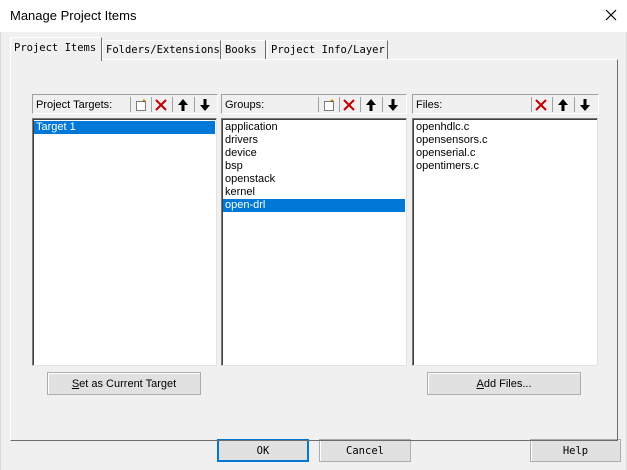 This screenshot has width=627, height=470. What do you see at coordinates (314, 166) in the screenshot?
I see `list-item: bsp` at bounding box center [314, 166].